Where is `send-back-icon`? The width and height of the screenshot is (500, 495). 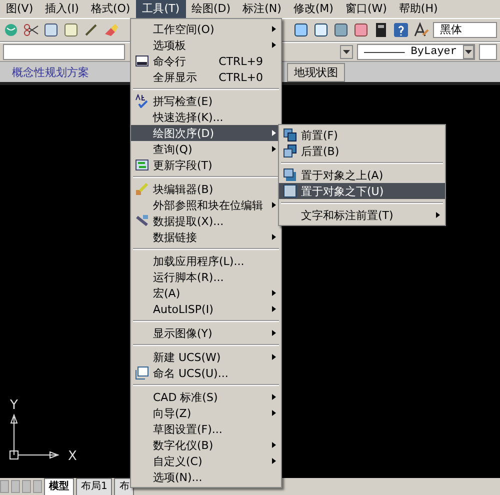 send-back-icon is located at coordinates (290, 151).